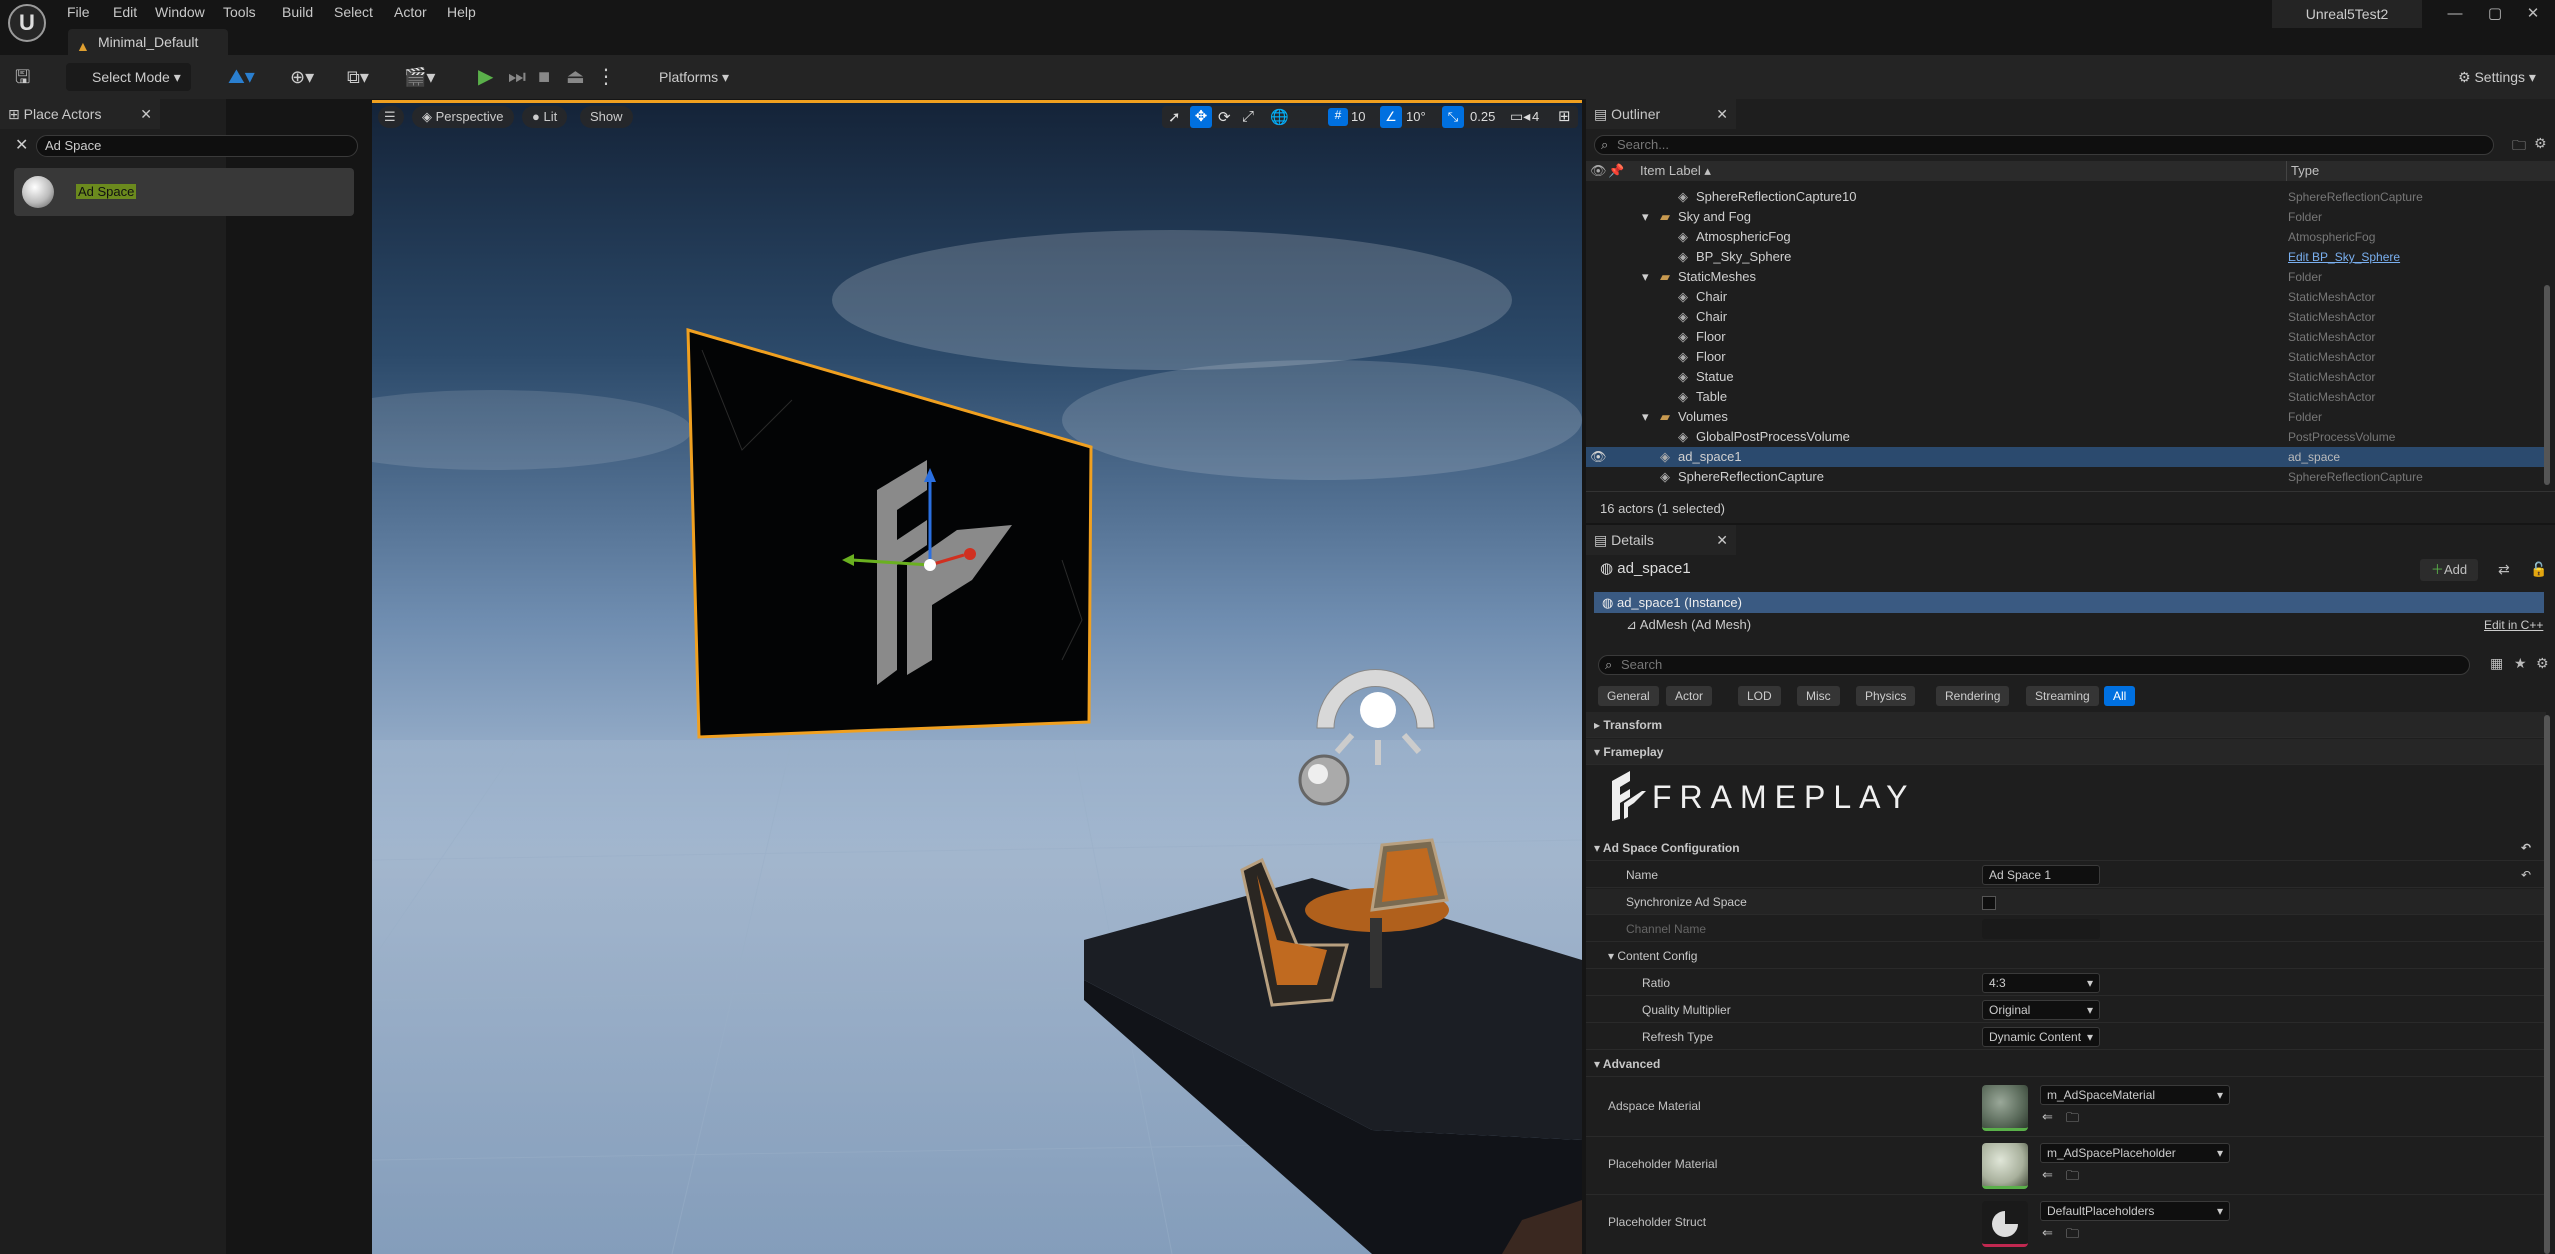 Image resolution: width=2555 pixels, height=1254 pixels. I want to click on cinematics-icon: 🎬▾, so click(419, 77).